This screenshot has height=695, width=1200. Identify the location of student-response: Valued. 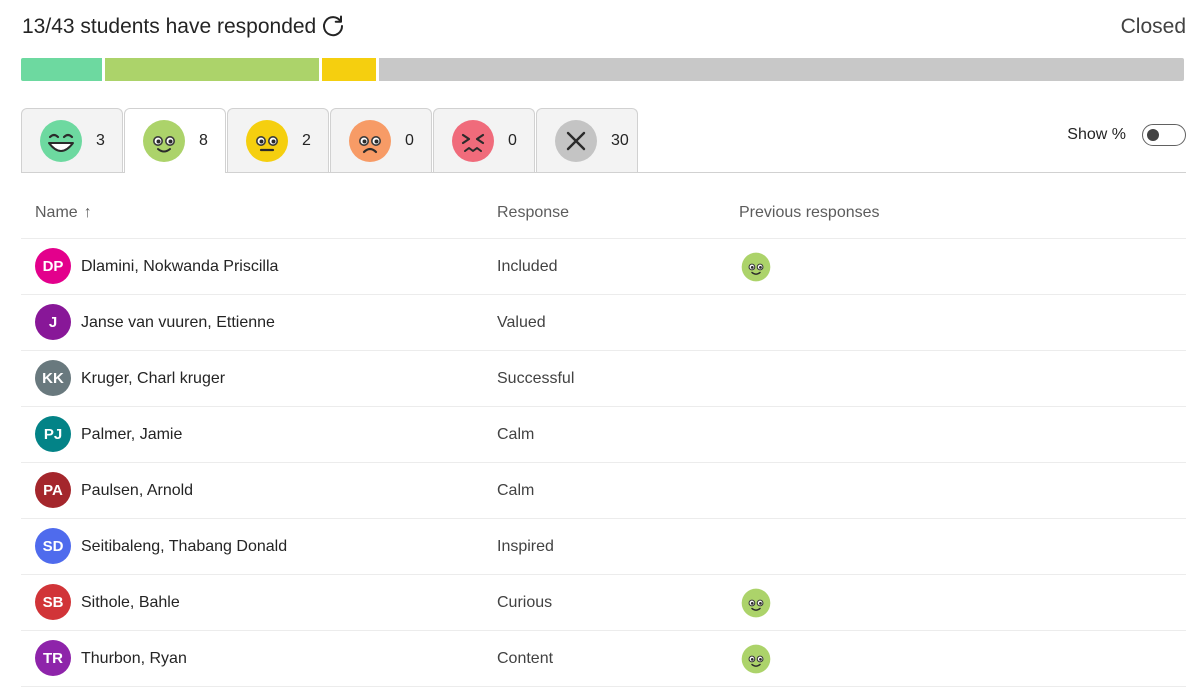
(521, 322).